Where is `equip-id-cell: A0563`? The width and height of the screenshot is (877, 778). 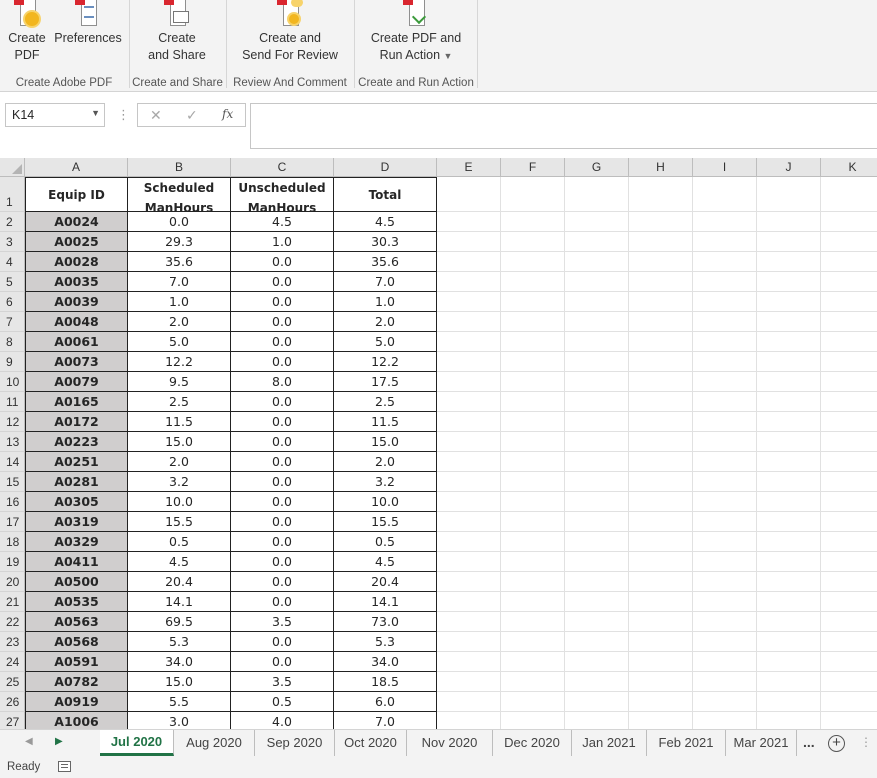 equip-id-cell: A0563 is located at coordinates (76, 622).